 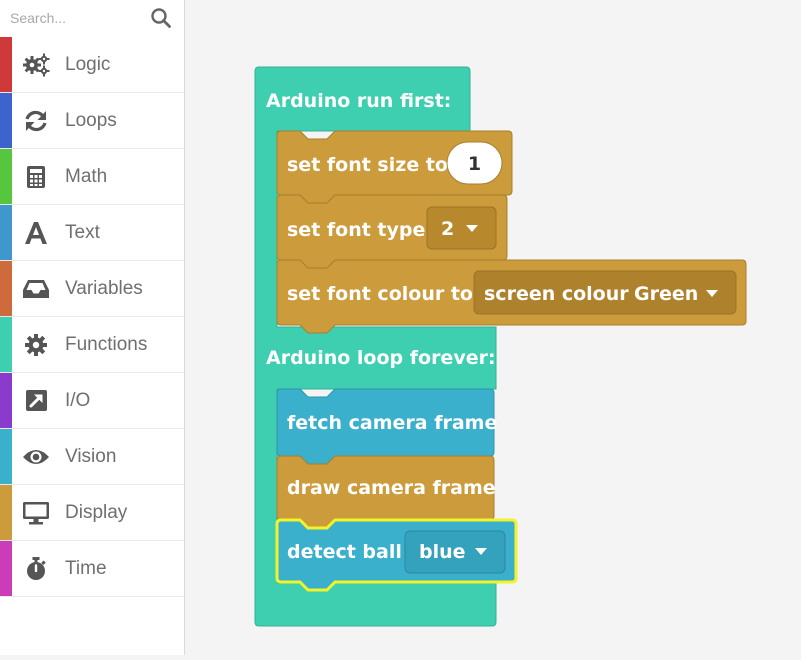 I want to click on letter-a-icon, so click(x=36, y=233).